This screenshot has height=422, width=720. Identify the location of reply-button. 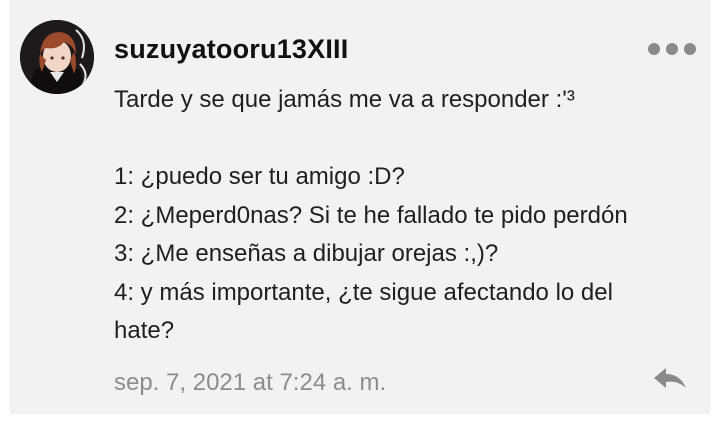
(670, 379).